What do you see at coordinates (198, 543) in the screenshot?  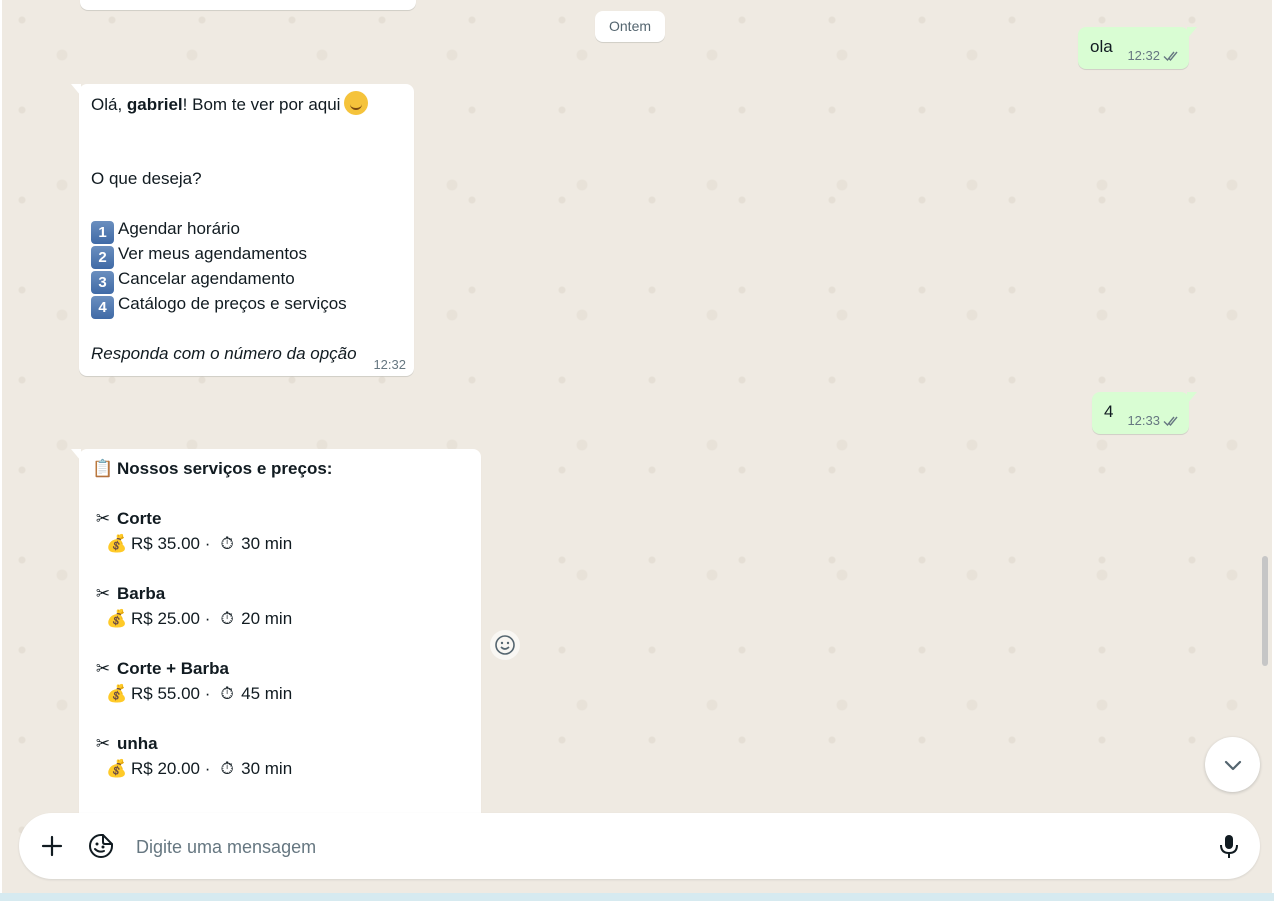 I see `service-details: 💰 R$ 35.00 · ⏱ 30 min` at bounding box center [198, 543].